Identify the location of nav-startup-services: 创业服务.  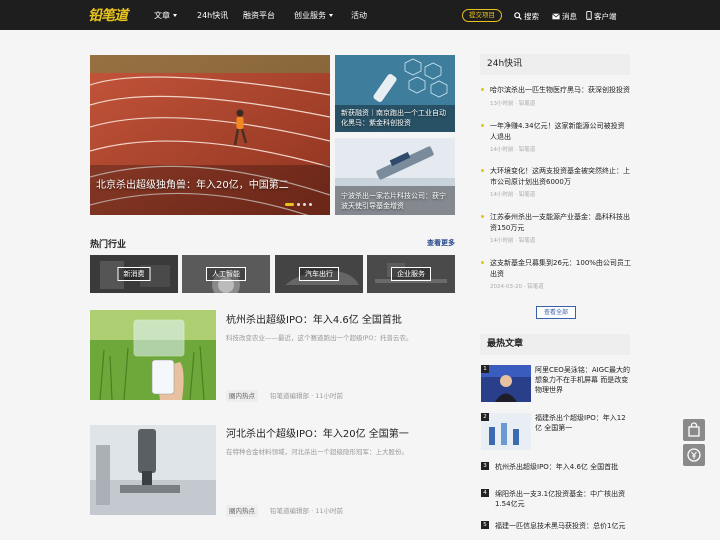
(313, 15).